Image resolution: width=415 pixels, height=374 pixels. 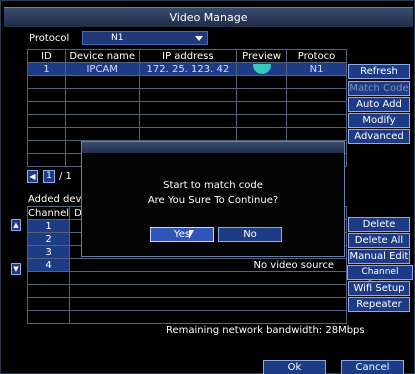 What do you see at coordinates (379, 256) in the screenshot?
I see `manual-edit-button: Manual Edit` at bounding box center [379, 256].